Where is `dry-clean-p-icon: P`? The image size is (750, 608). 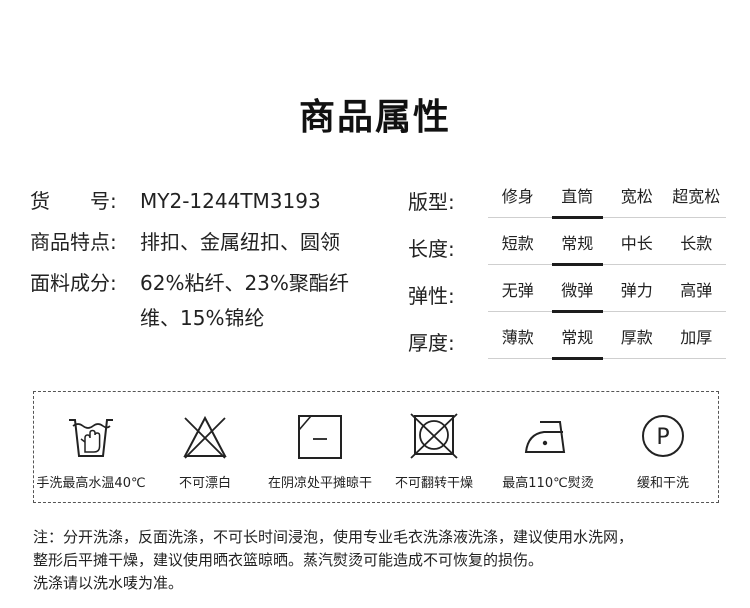
dry-clean-p-icon: P is located at coordinates (663, 436).